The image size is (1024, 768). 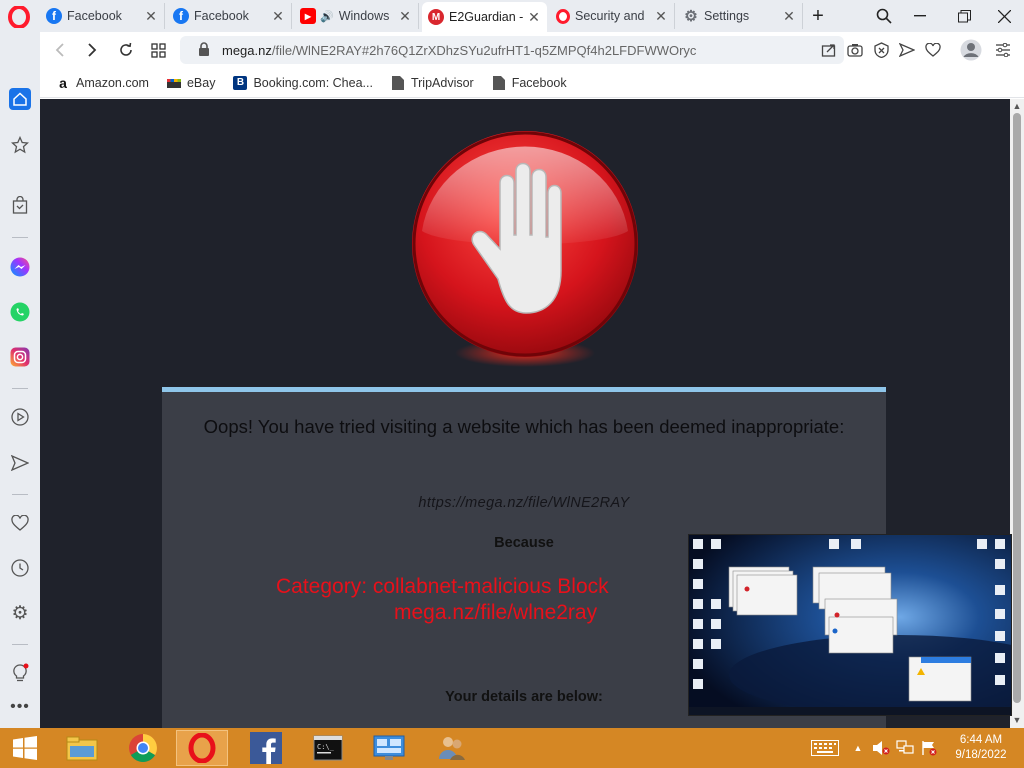 I want to click on reload-button, so click(x=126, y=50).